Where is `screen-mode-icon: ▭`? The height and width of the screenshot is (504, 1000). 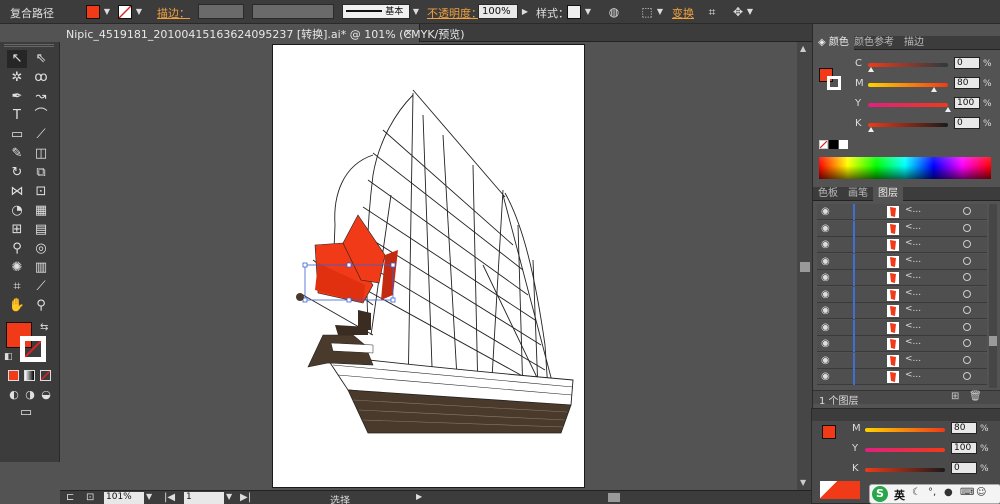 screen-mode-icon: ▭ is located at coordinates (26, 413).